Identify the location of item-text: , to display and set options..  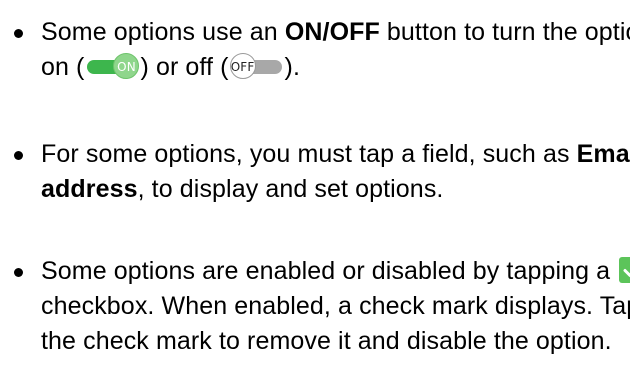
(290, 189).